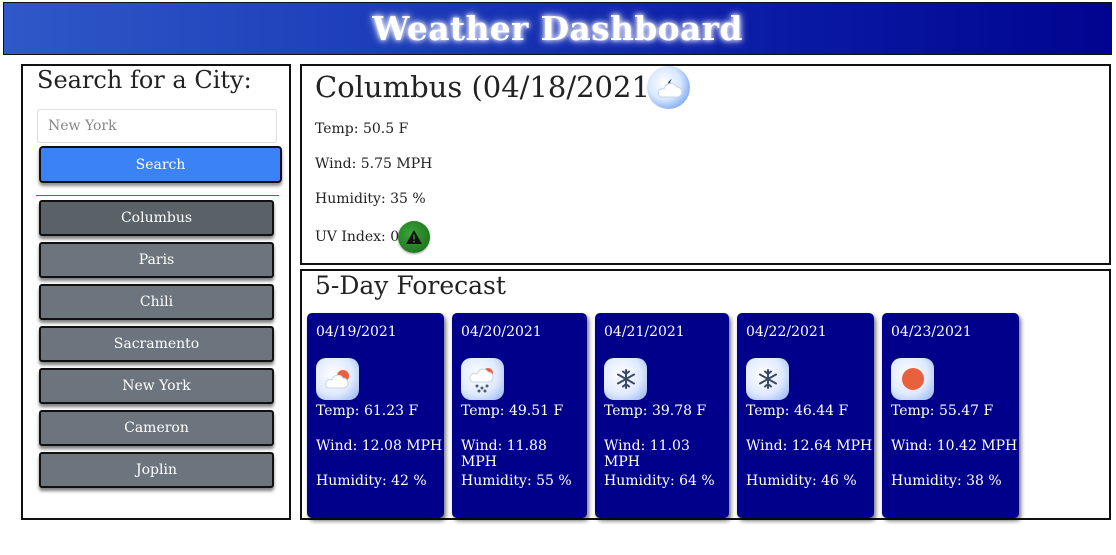 This screenshot has height=555, width=1116. I want to click on forecast-temp: Temp: 39.78 F, so click(655, 411).